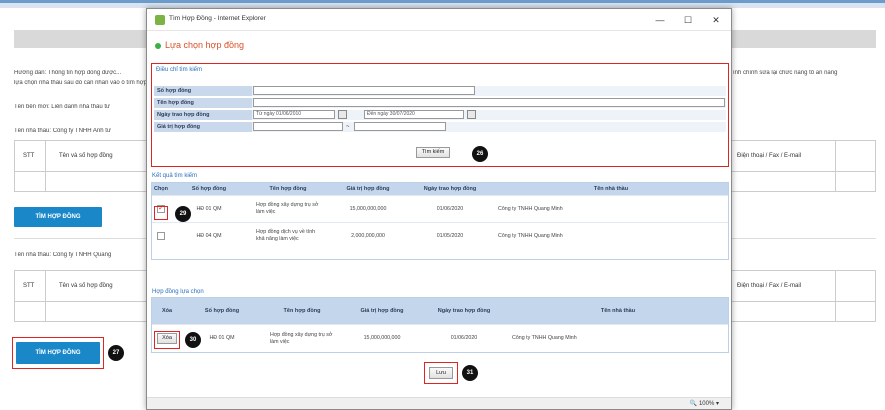 Image resolution: width=885 pixels, height=410 pixels. What do you see at coordinates (203, 115) in the screenshot?
I see `label-sign-date: Ngày trao hợp đồng` at bounding box center [203, 115].